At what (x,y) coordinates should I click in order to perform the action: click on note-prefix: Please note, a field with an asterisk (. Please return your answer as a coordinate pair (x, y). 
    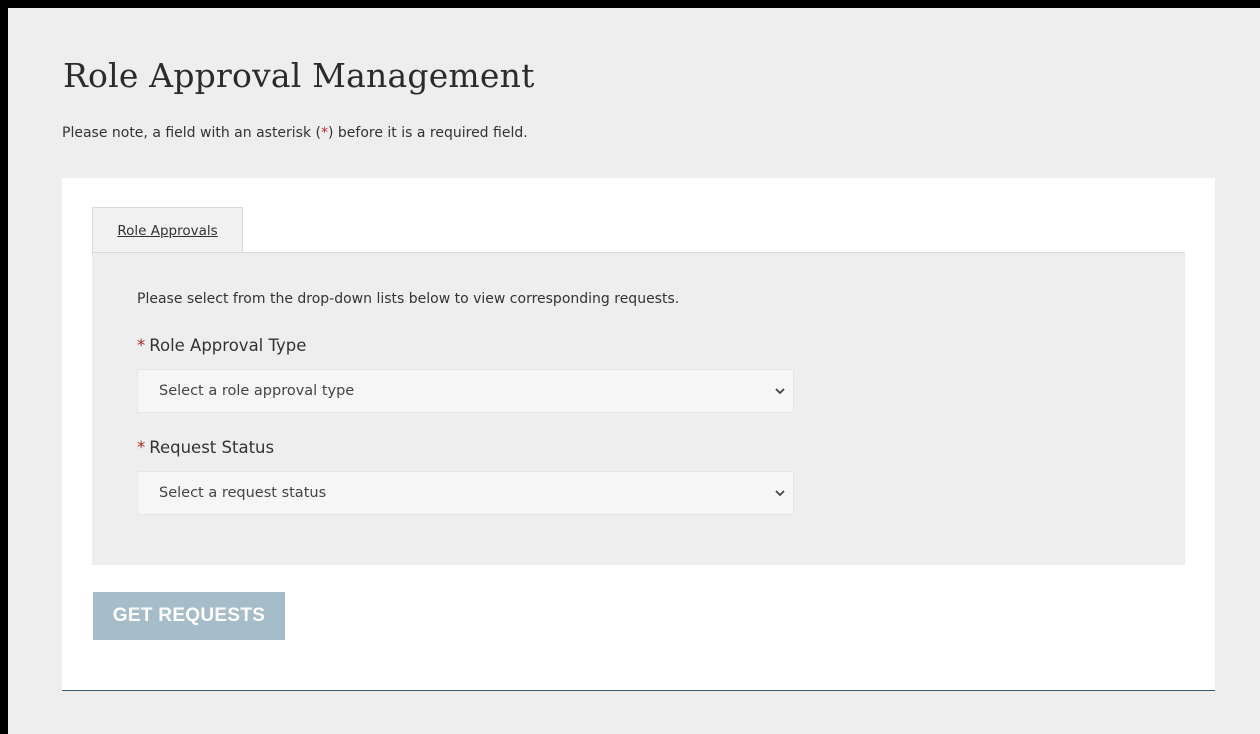
    Looking at the image, I should click on (191, 133).